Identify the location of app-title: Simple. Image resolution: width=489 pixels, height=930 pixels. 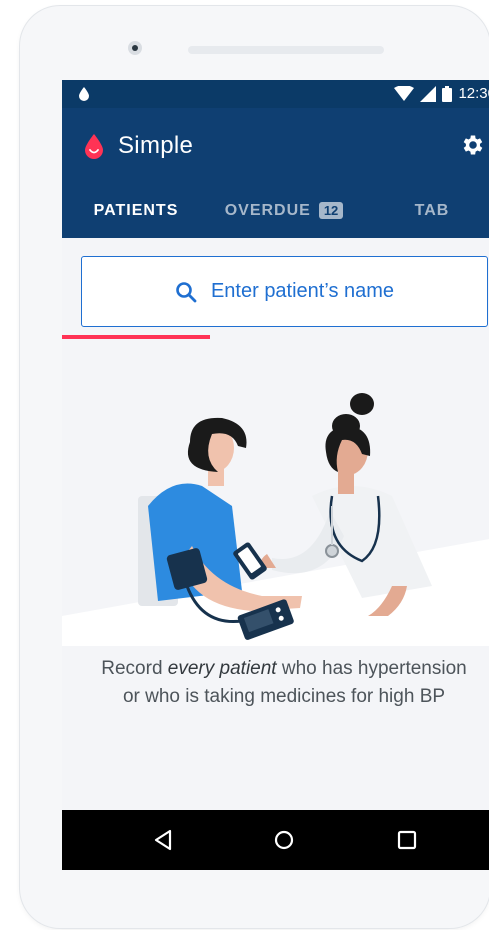
(156, 145).